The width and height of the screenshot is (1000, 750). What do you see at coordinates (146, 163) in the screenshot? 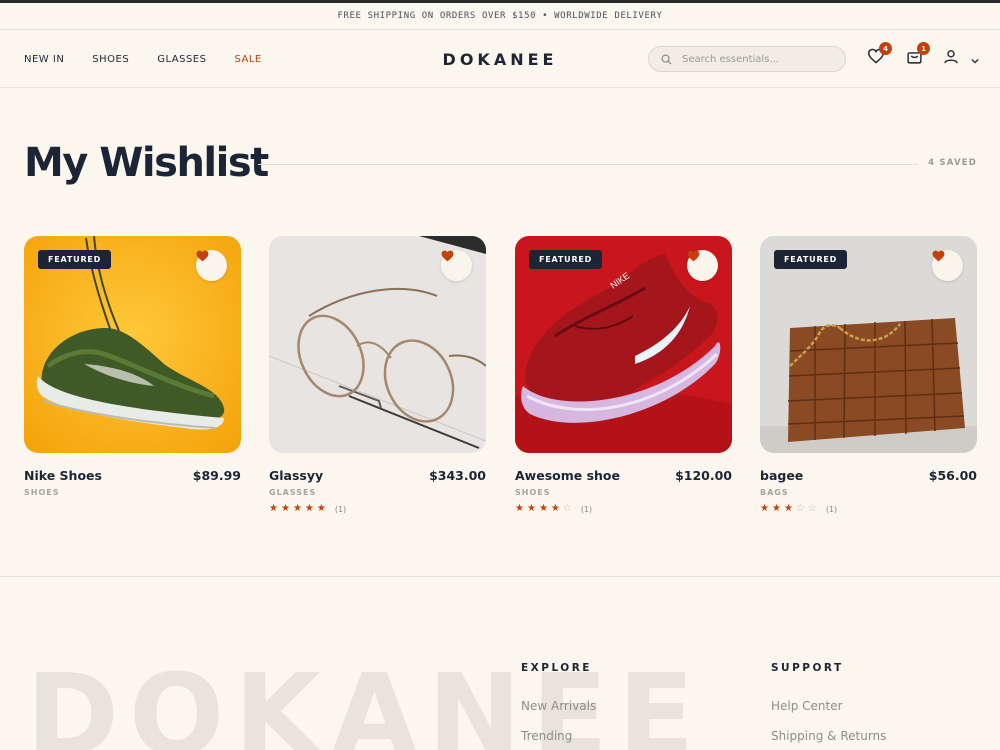
I see `page-title: My Wishlist` at bounding box center [146, 163].